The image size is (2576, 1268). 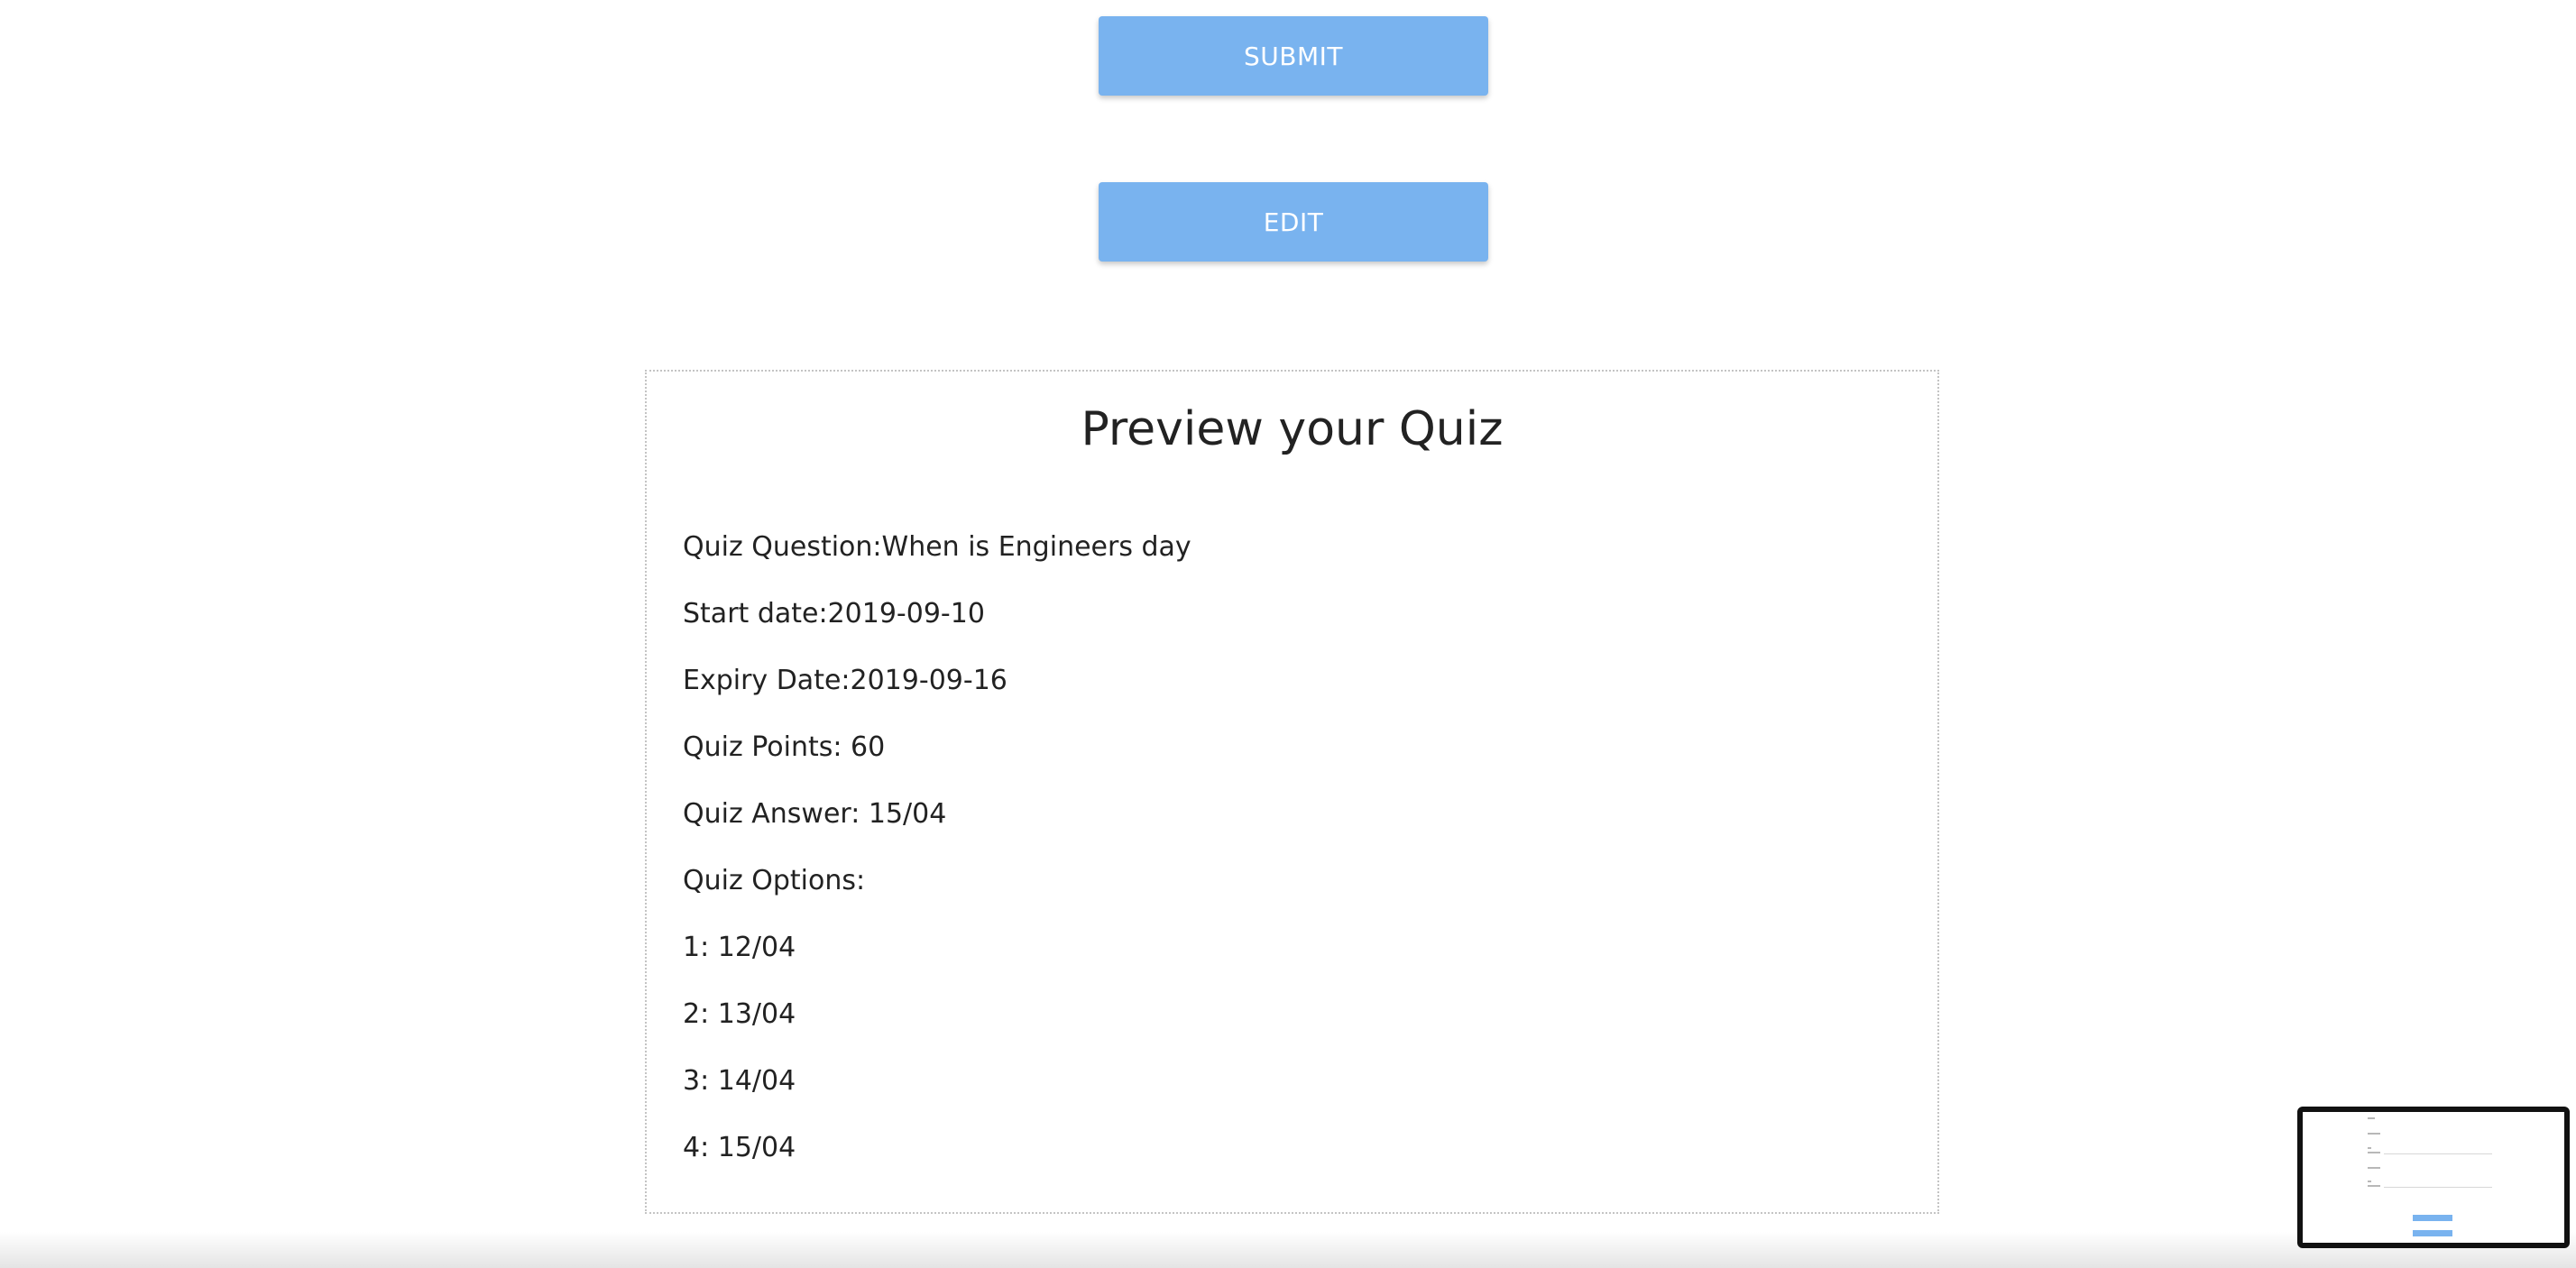 I want to click on quiz-question-text: Quiz Question:When is Engineers day, so click(x=937, y=547).